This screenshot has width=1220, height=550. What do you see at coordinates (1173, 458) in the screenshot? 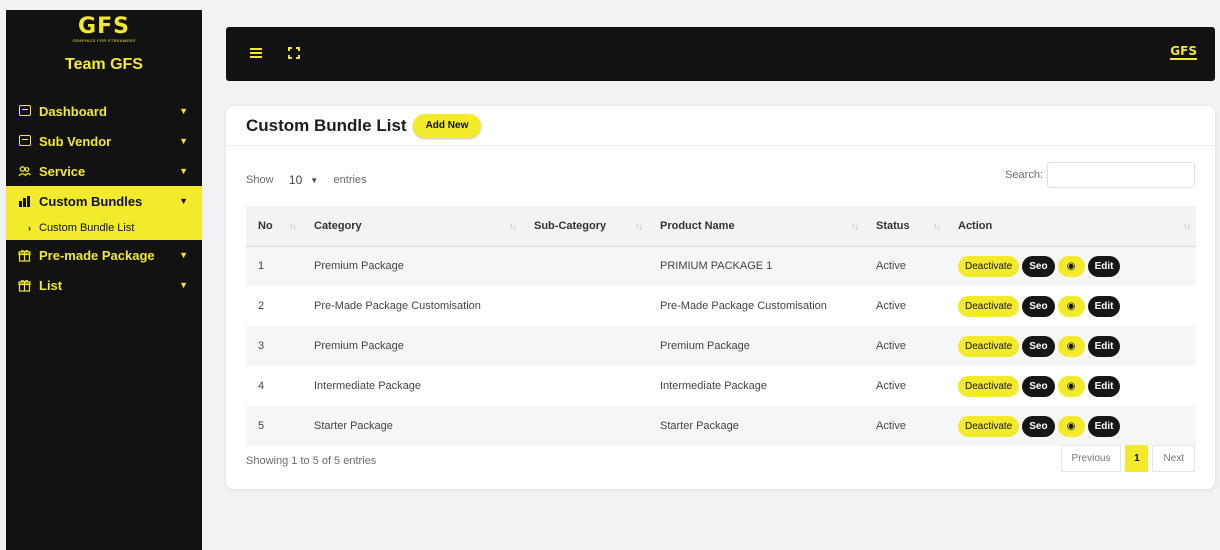
I see `next-page-button: Next` at bounding box center [1173, 458].